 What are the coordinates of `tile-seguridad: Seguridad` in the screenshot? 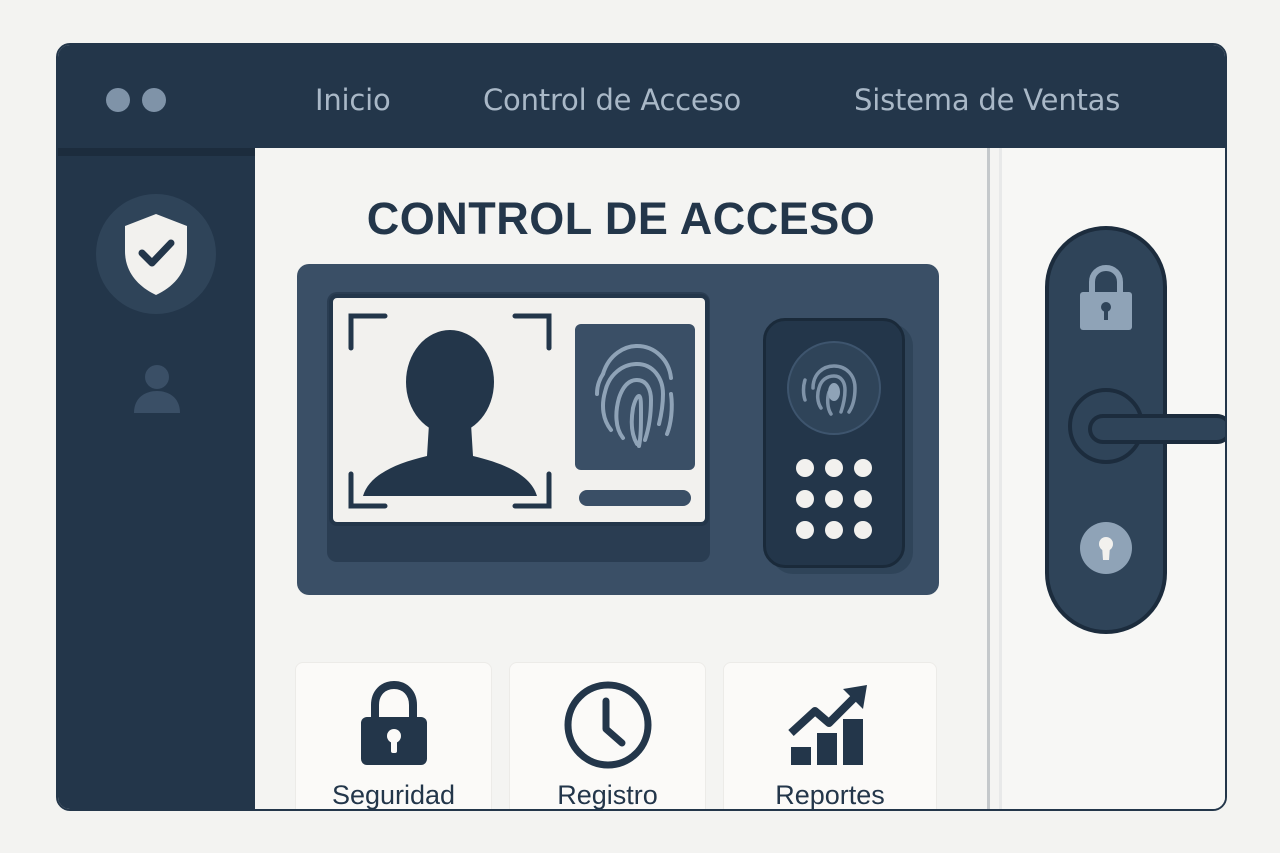 It's located at (393, 736).